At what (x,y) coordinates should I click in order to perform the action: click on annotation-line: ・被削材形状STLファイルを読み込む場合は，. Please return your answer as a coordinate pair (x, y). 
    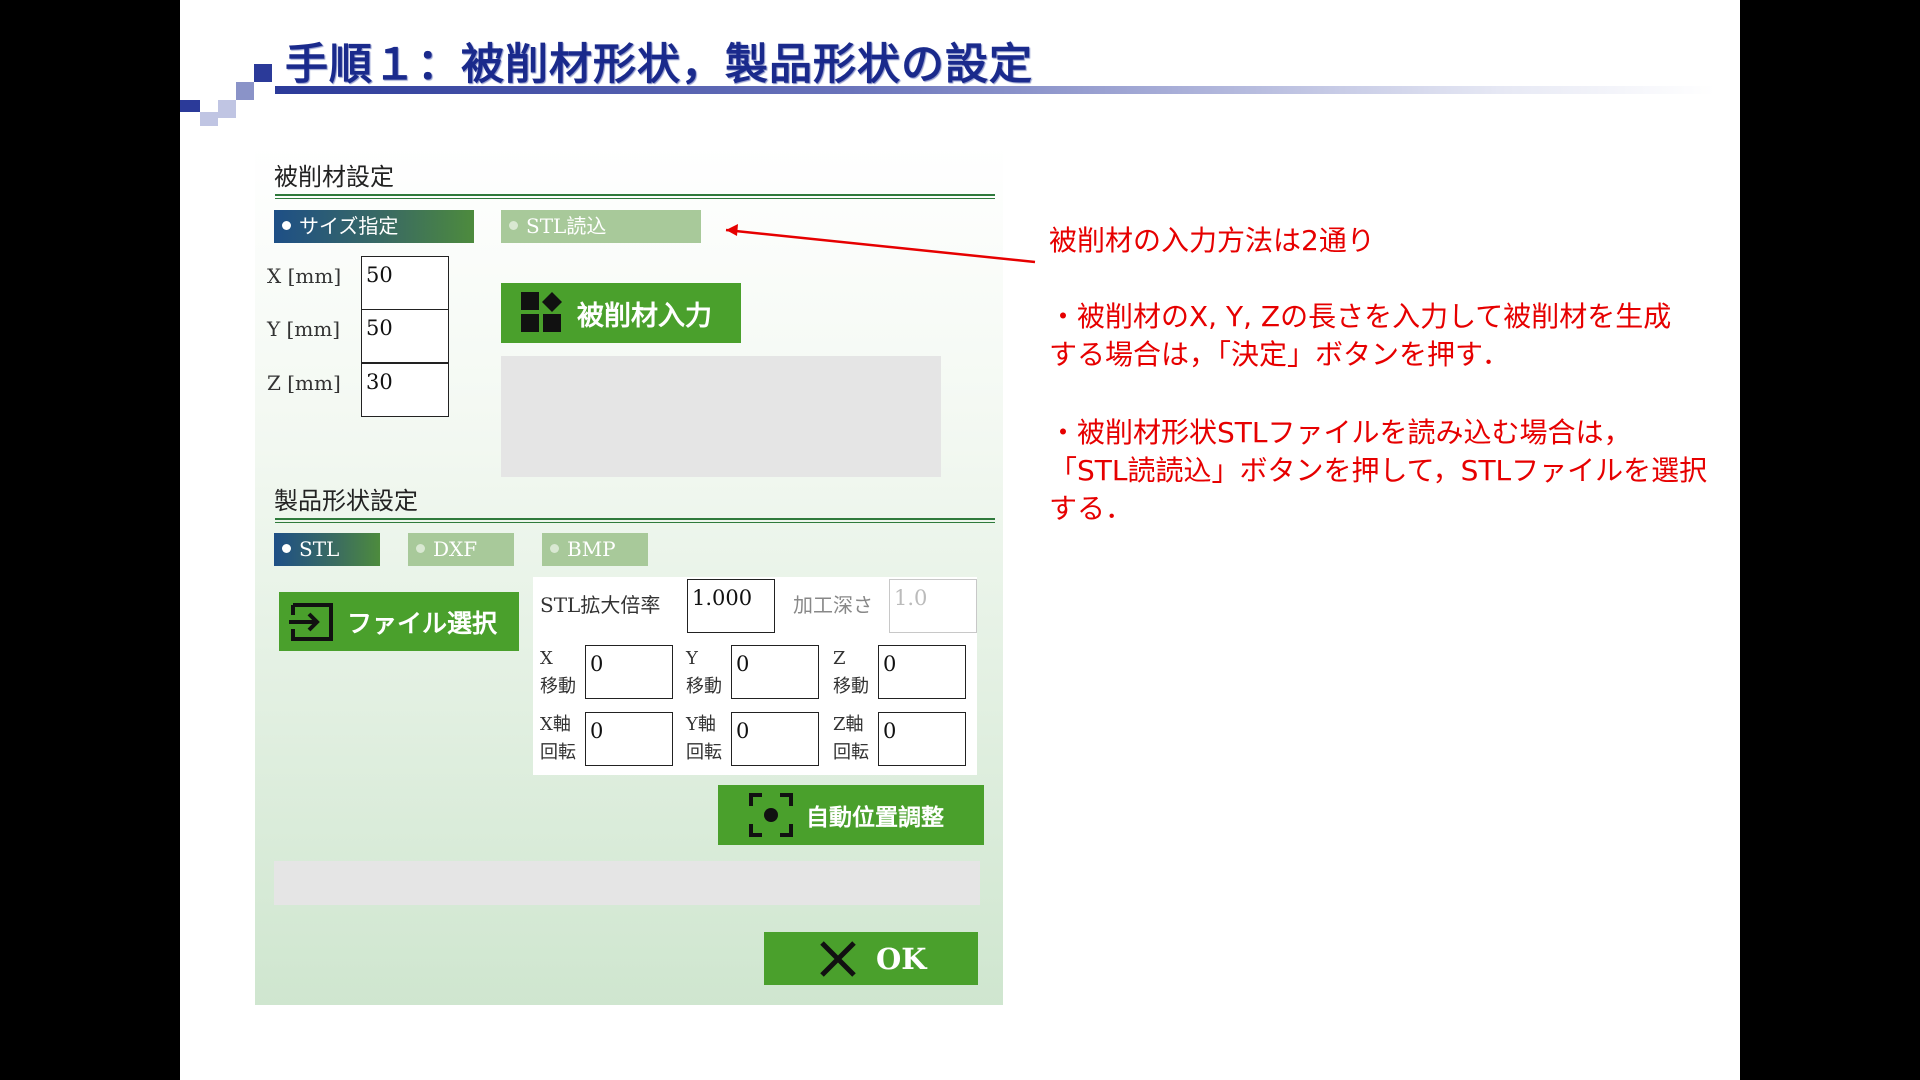
    Looking at the image, I should click on (1340, 432).